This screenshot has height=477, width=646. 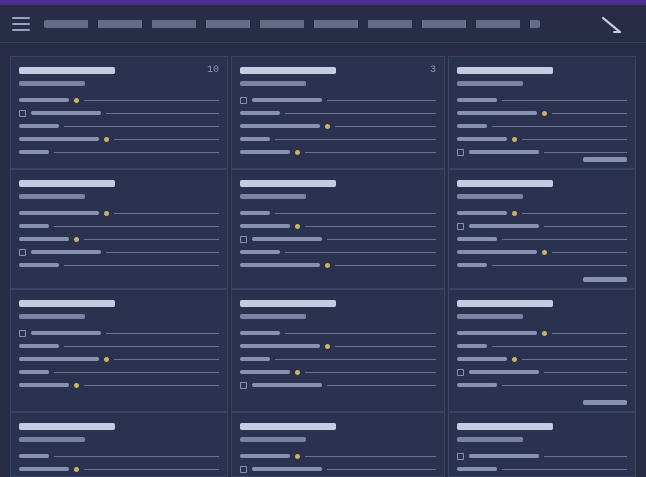 I want to click on panel: 3, so click(x=338, y=112).